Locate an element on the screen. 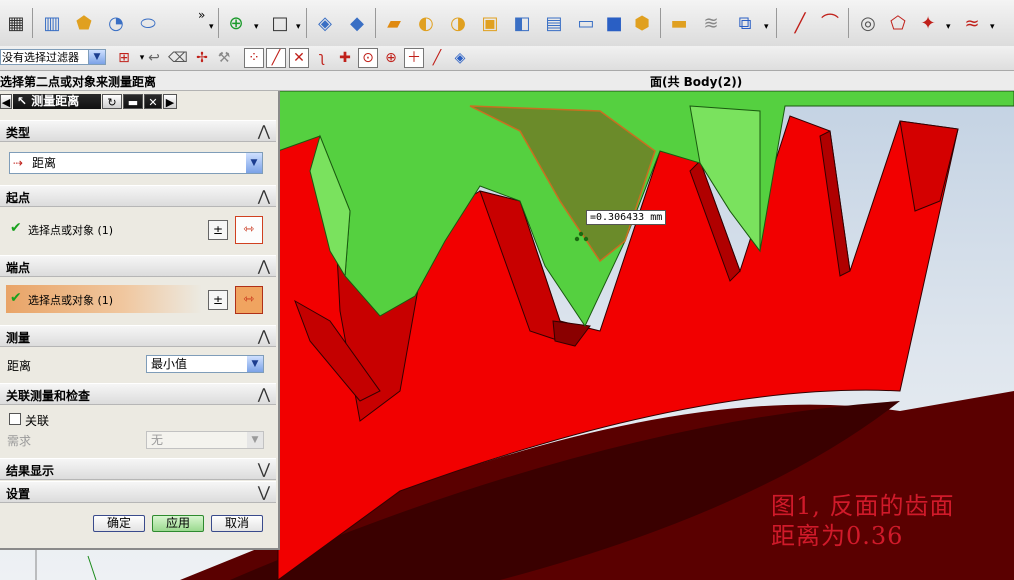 The width and height of the screenshot is (1014, 580). cylinder-icon: ▭ is located at coordinates (586, 24).